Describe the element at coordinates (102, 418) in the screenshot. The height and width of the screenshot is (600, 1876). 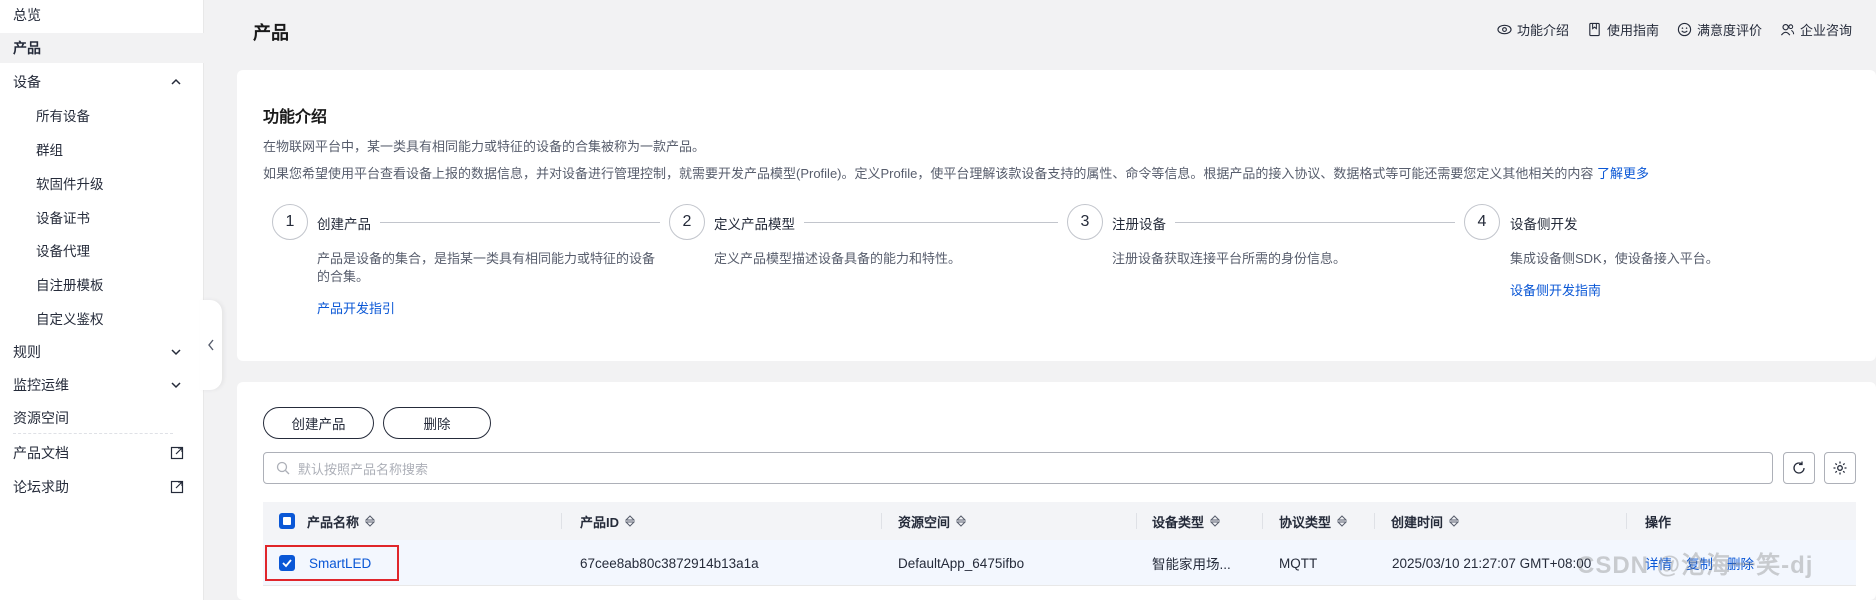
I see `sidebar-item-resource-space: 资源空间` at that location.